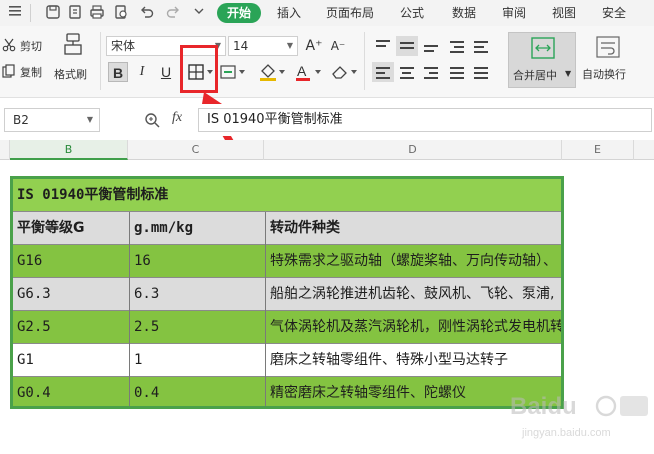 The width and height of the screenshot is (654, 454). What do you see at coordinates (364, 61) in the screenshot?
I see `divider` at bounding box center [364, 61].